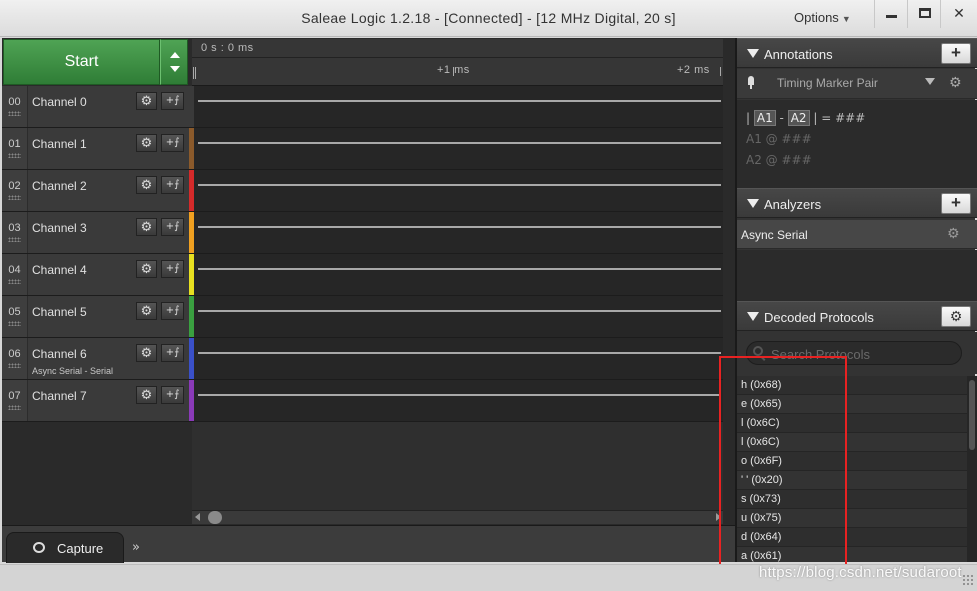 This screenshot has width=977, height=591. I want to click on channel-row: 02 Channel 2 ⚙ +⨍, so click(362, 191).